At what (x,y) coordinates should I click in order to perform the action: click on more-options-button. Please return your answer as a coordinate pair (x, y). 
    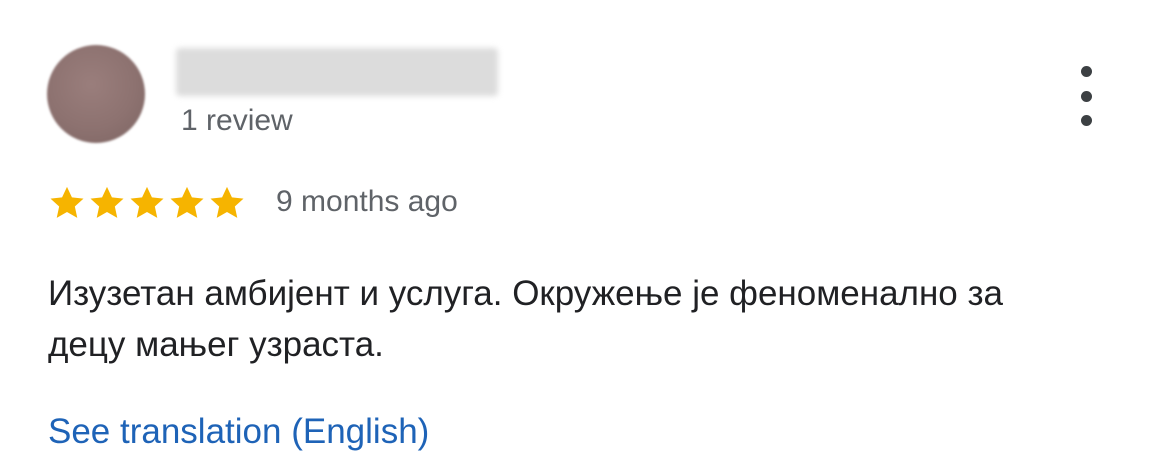
    Looking at the image, I should click on (1086, 96).